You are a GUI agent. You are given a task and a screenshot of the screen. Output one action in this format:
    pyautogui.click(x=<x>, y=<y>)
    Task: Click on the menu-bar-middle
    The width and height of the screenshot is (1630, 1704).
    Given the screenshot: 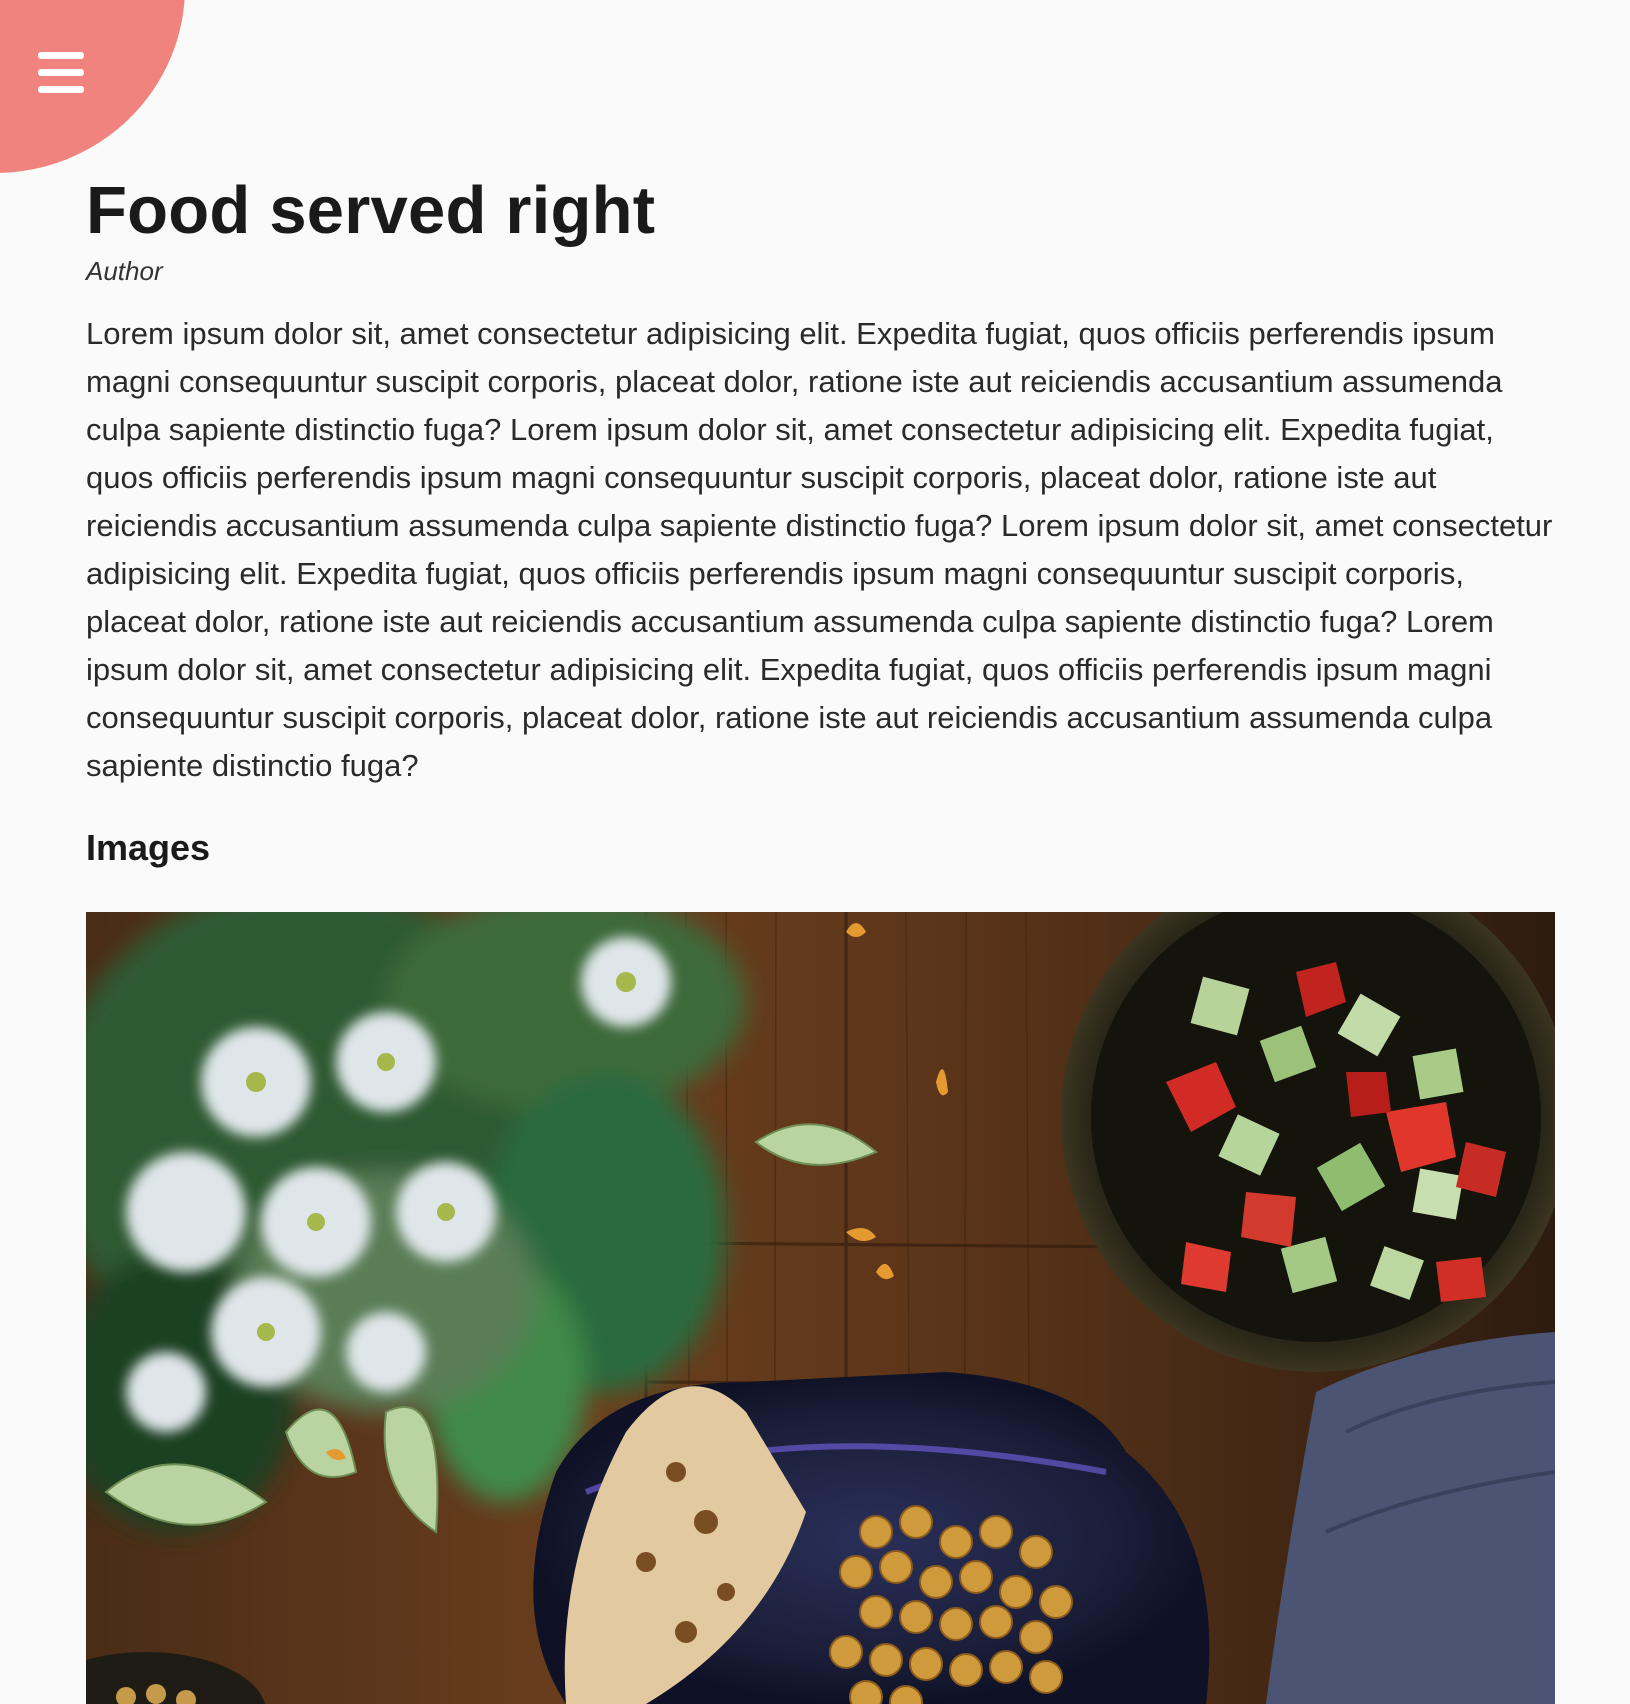 What is the action you would take?
    pyautogui.click(x=61, y=72)
    